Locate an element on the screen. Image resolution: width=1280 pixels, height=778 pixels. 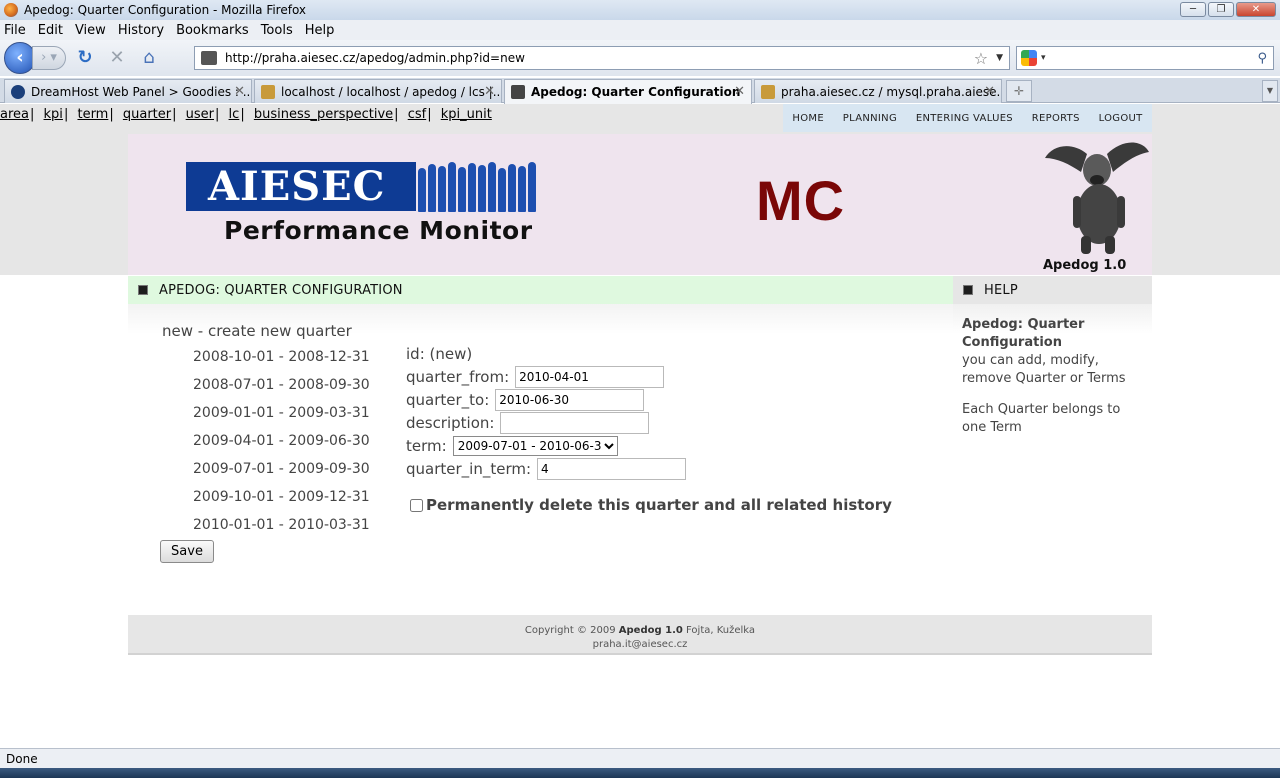
admin-link-lc: lc is located at coordinates (234, 114).